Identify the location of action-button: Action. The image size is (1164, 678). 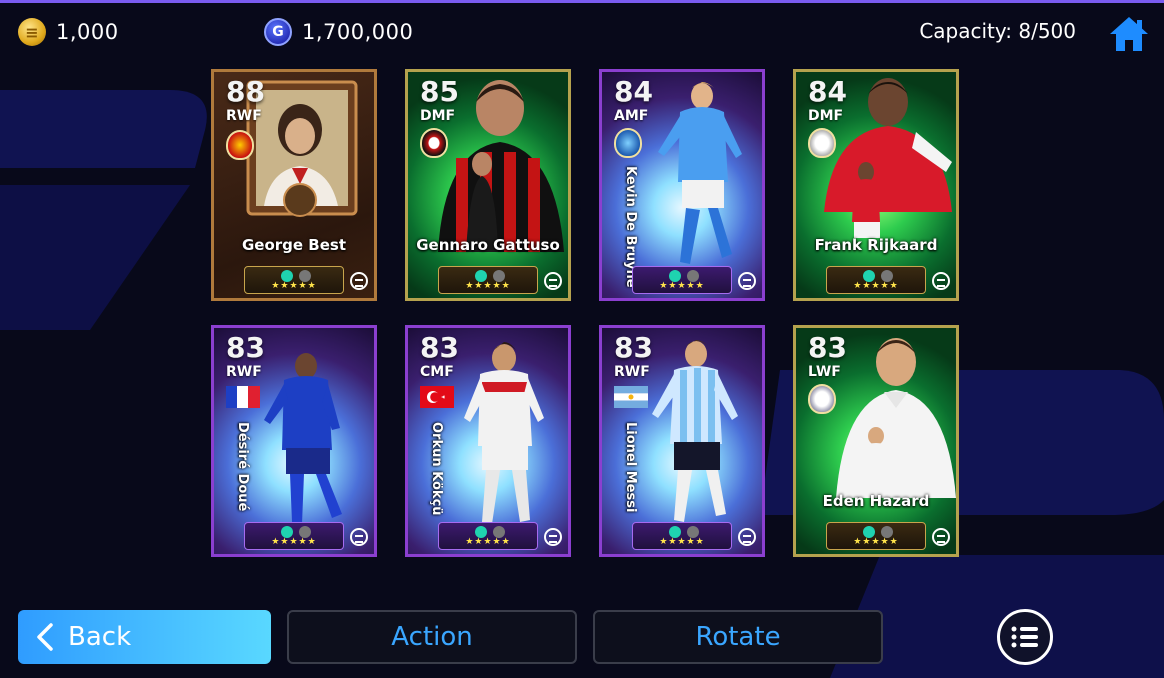
(432, 637).